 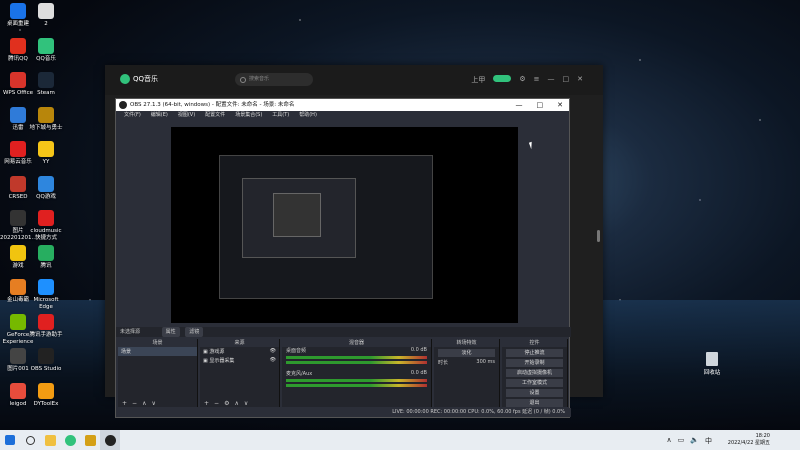 What do you see at coordinates (274, 79) in the screenshot?
I see `qqmusic-search-input: 搜索音乐` at bounding box center [274, 79].